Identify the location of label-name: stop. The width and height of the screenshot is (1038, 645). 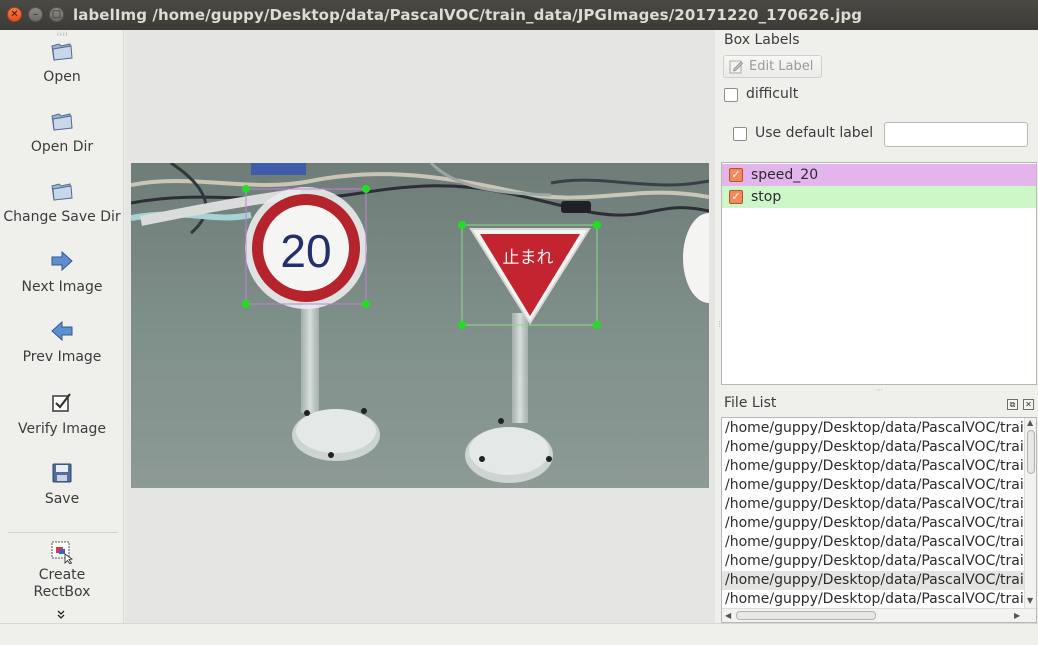
(766, 197).